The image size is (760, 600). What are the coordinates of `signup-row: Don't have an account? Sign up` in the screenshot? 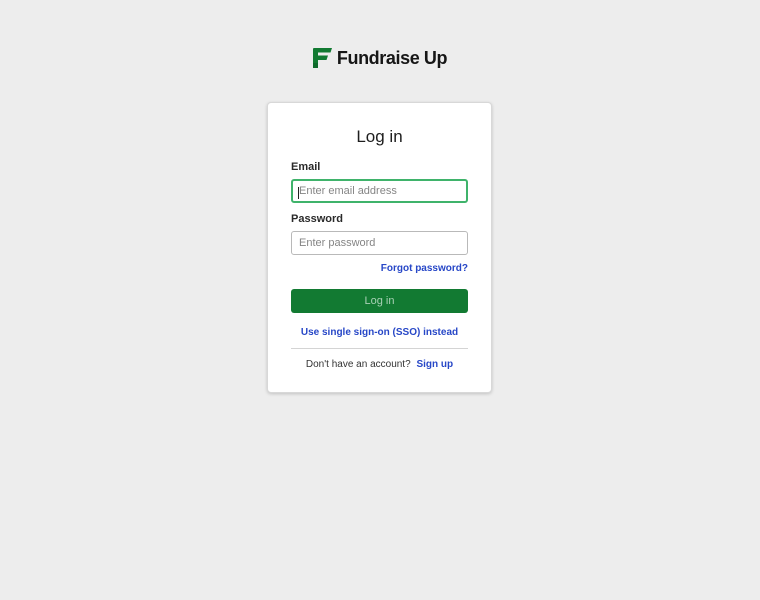 It's located at (379, 364).